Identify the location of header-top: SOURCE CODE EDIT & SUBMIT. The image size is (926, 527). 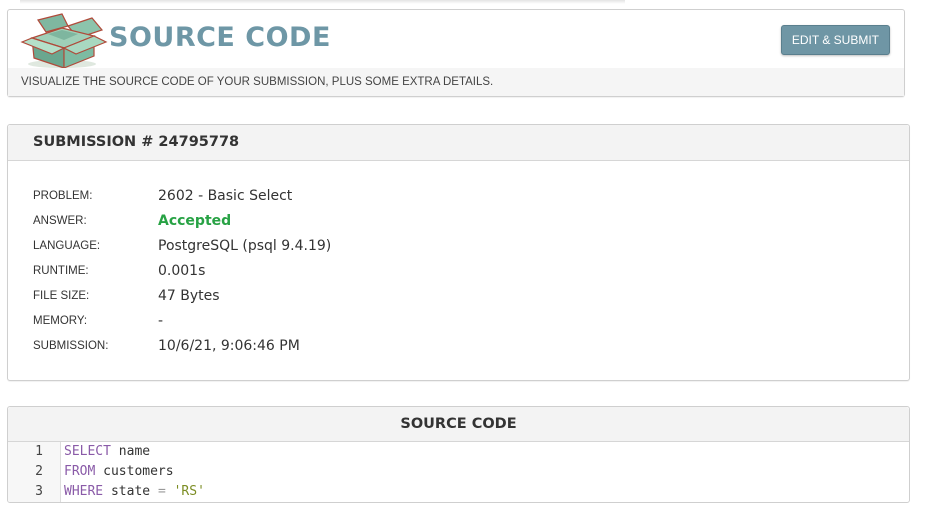
(456, 39).